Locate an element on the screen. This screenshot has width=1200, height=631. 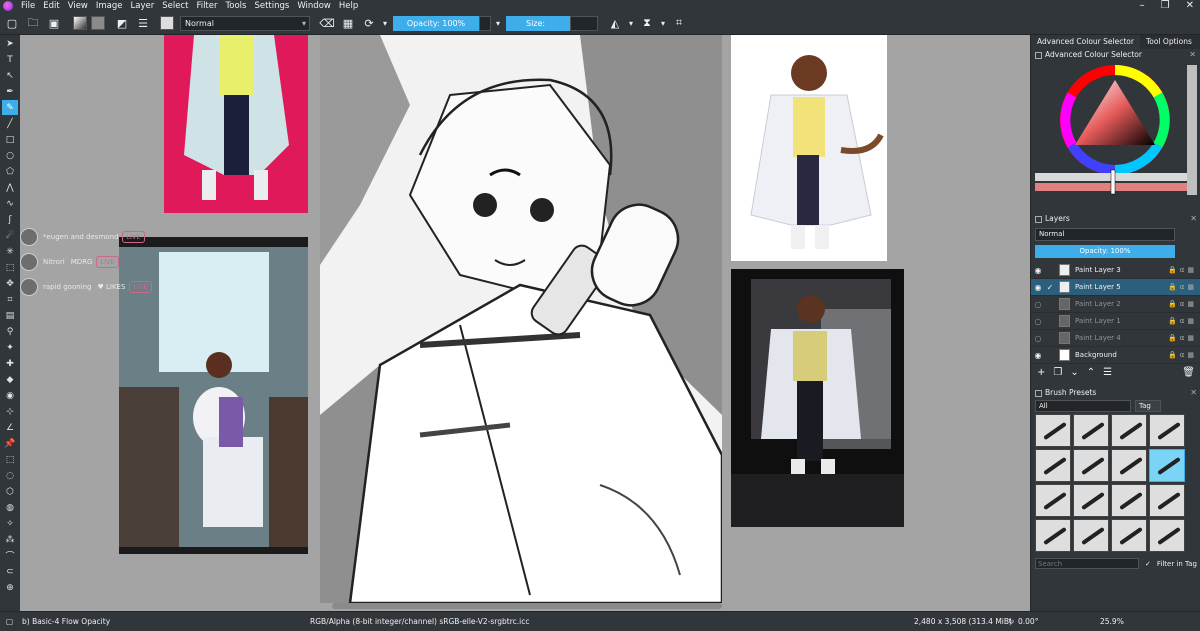
brush-editor-icon: ☰ is located at coordinates (143, 23).